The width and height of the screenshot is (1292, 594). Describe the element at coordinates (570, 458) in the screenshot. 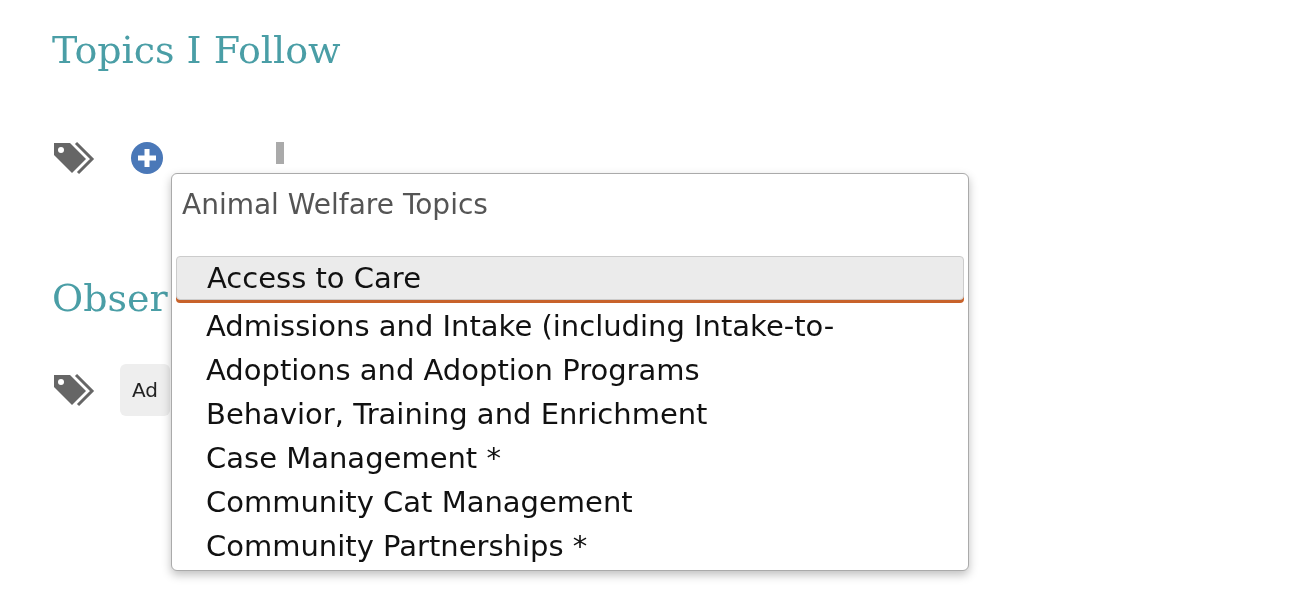

I see `dropdown-option: Case Management *` at that location.